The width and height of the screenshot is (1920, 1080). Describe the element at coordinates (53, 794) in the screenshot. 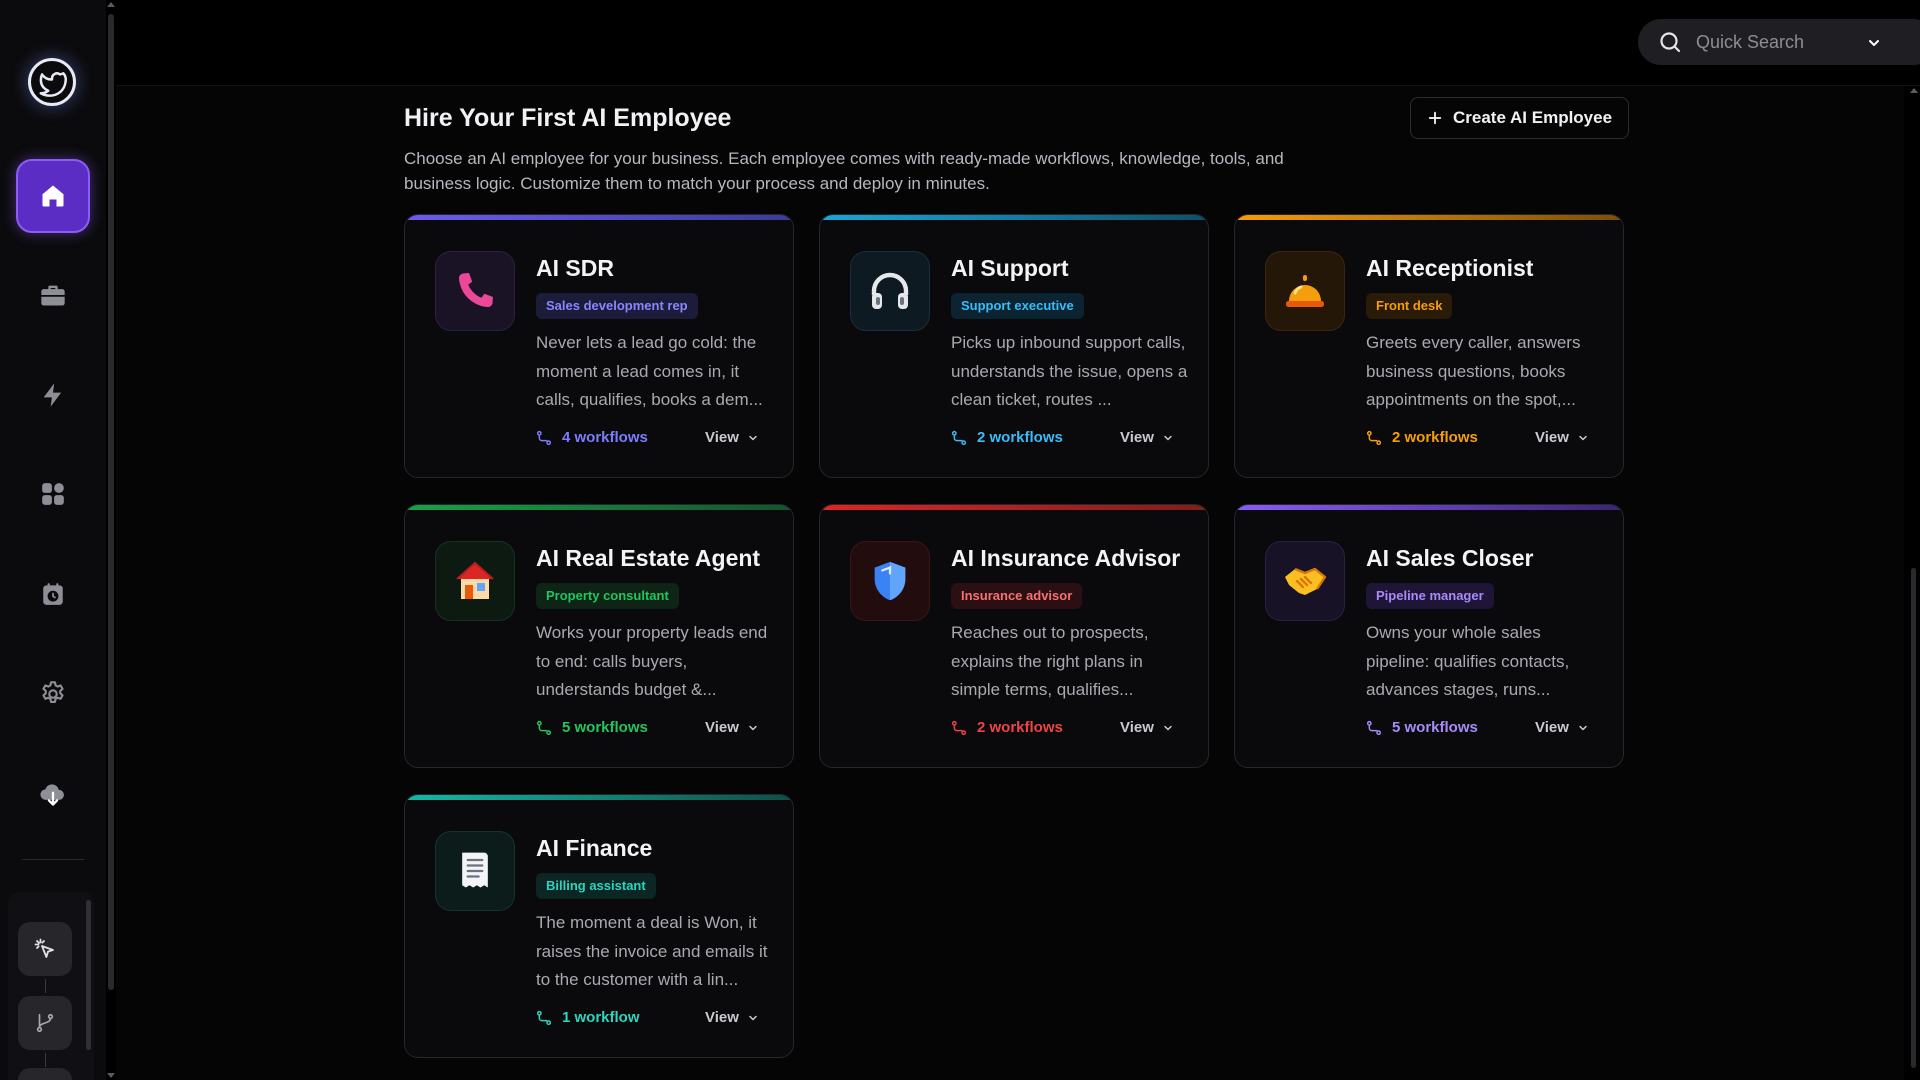

I see `sidebar-item-download` at that location.